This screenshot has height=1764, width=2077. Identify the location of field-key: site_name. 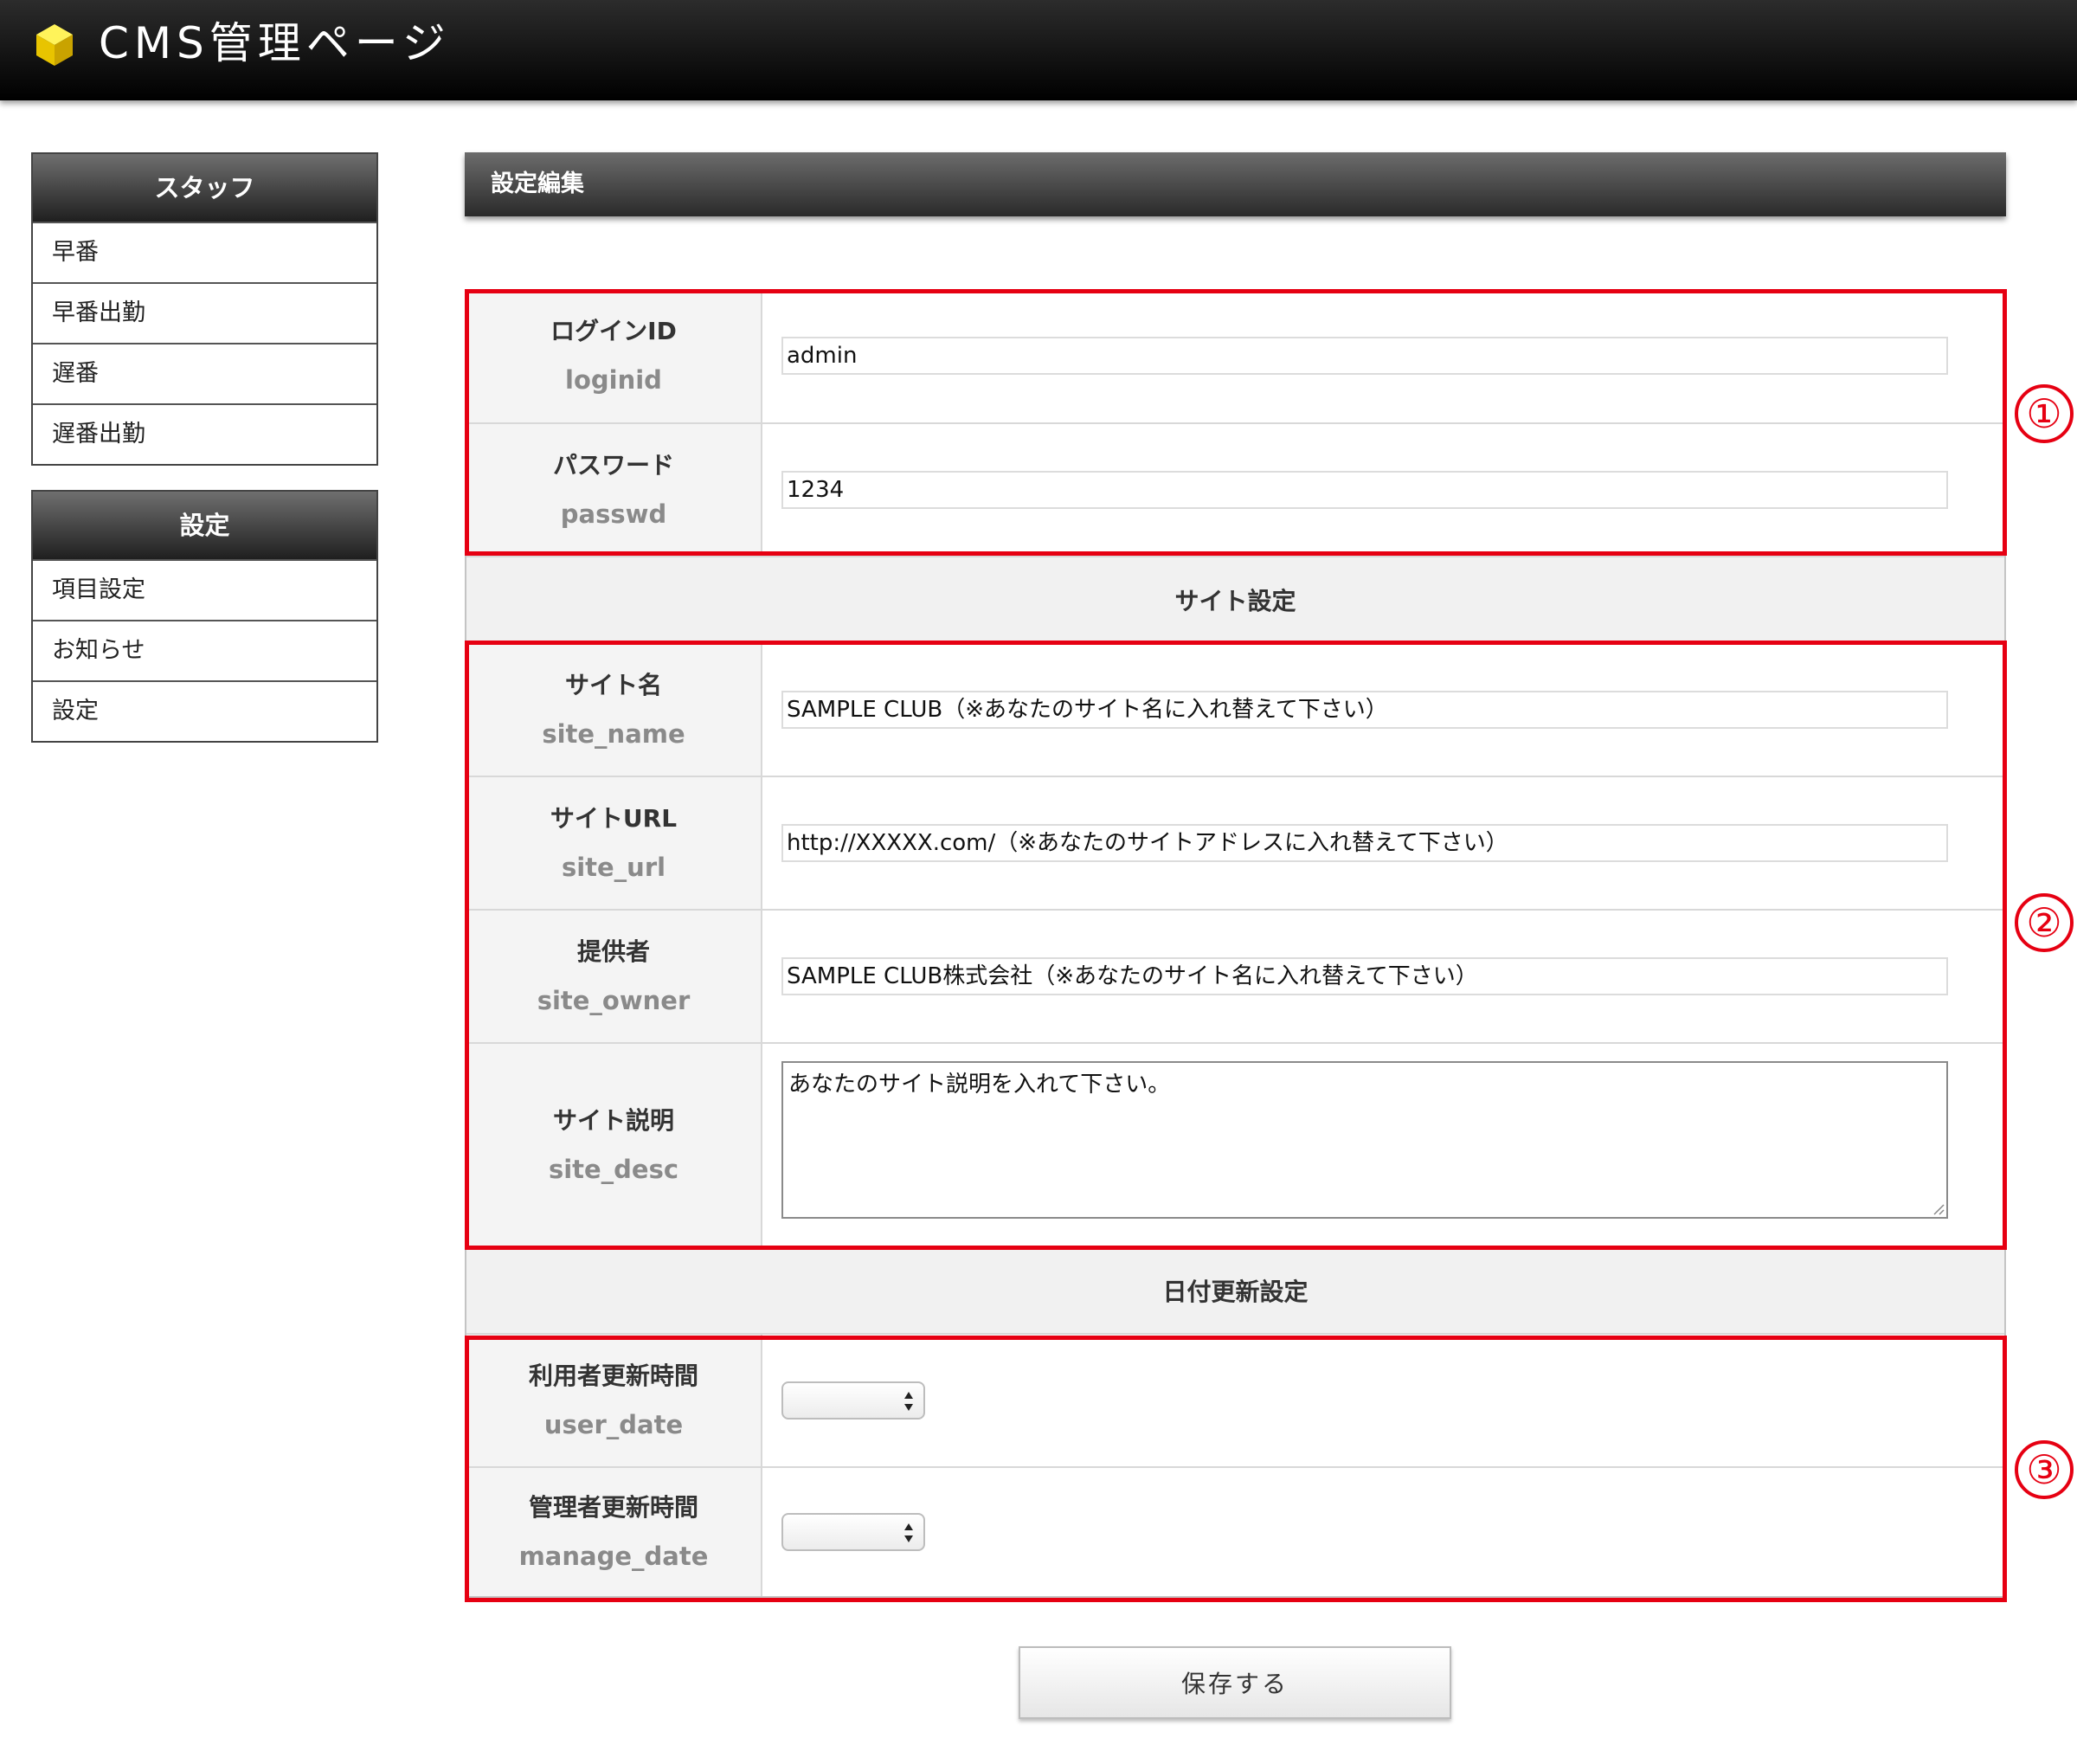
(613, 734).